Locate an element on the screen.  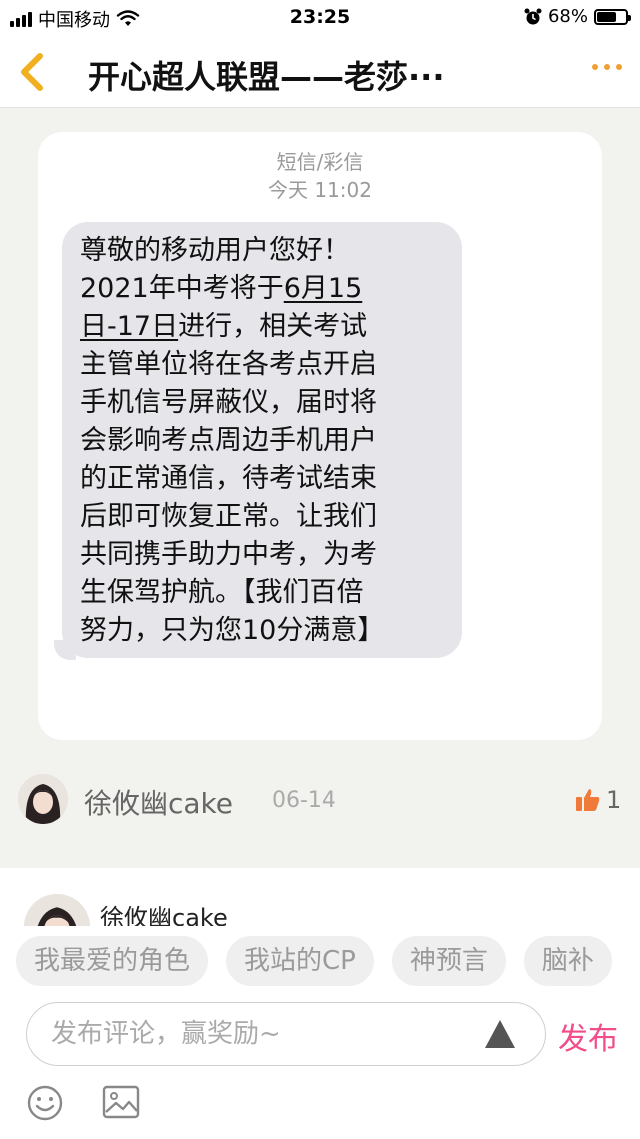
image-icon is located at coordinates (121, 1102).